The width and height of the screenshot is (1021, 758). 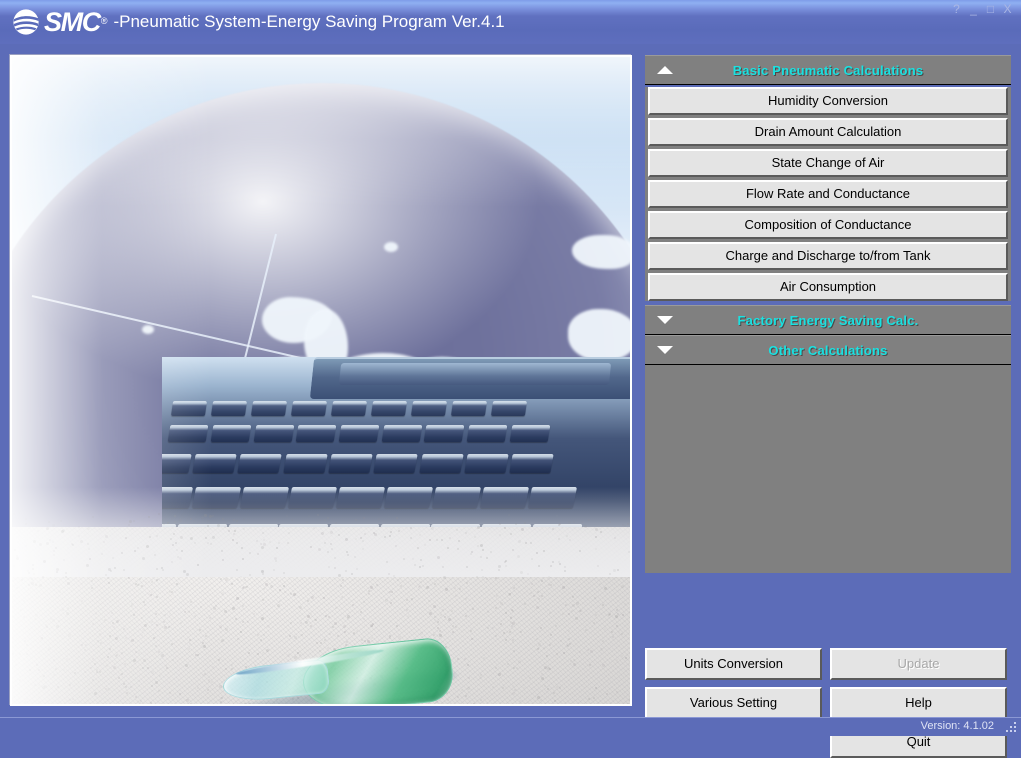 I want to click on maximize-button: □, so click(x=990, y=9).